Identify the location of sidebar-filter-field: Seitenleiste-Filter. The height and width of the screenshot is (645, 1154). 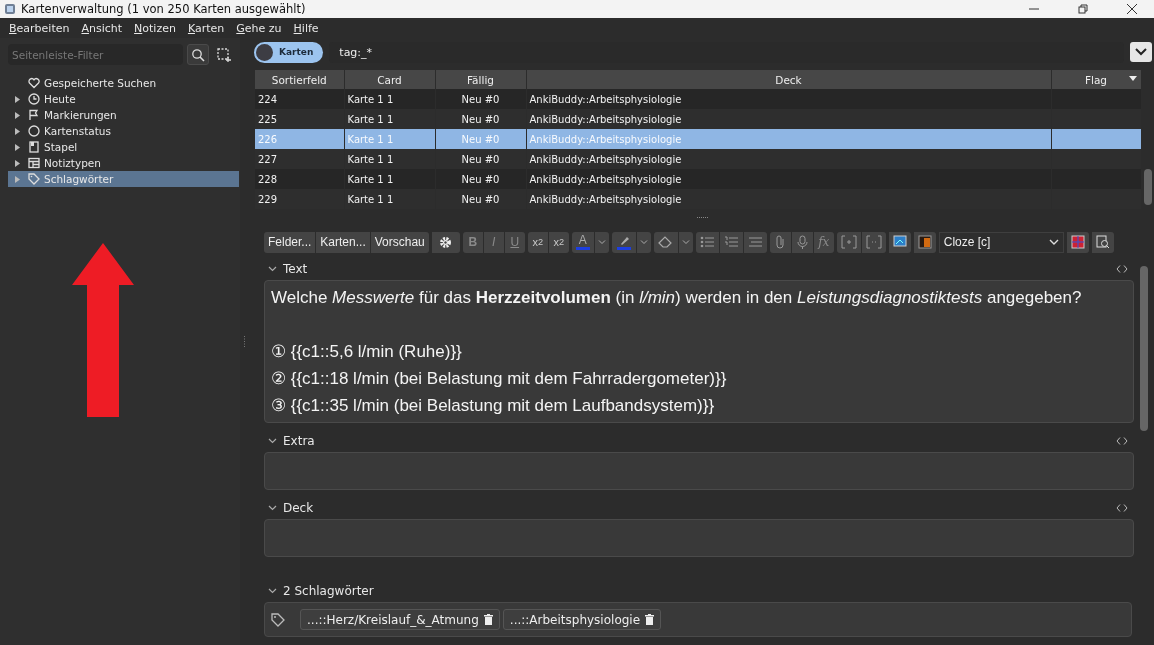
(95, 54).